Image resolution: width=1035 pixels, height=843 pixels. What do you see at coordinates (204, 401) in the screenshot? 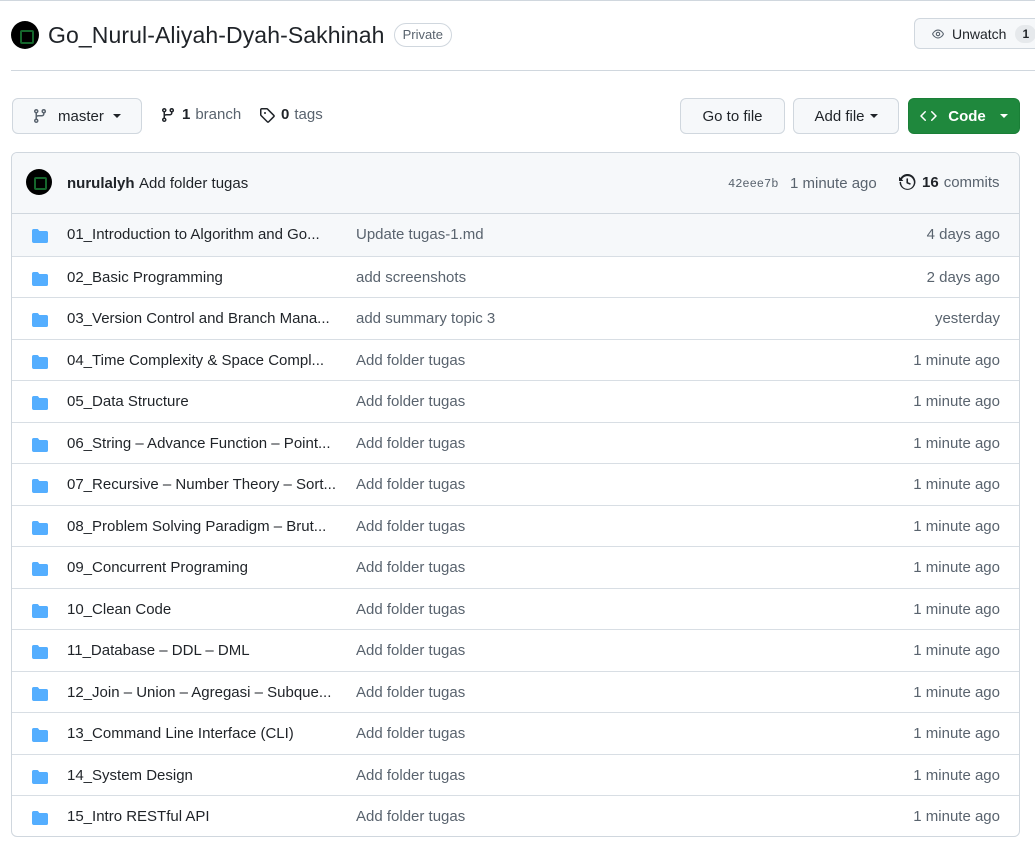
I see `folder-name-link: 05_Data Structure` at bounding box center [204, 401].